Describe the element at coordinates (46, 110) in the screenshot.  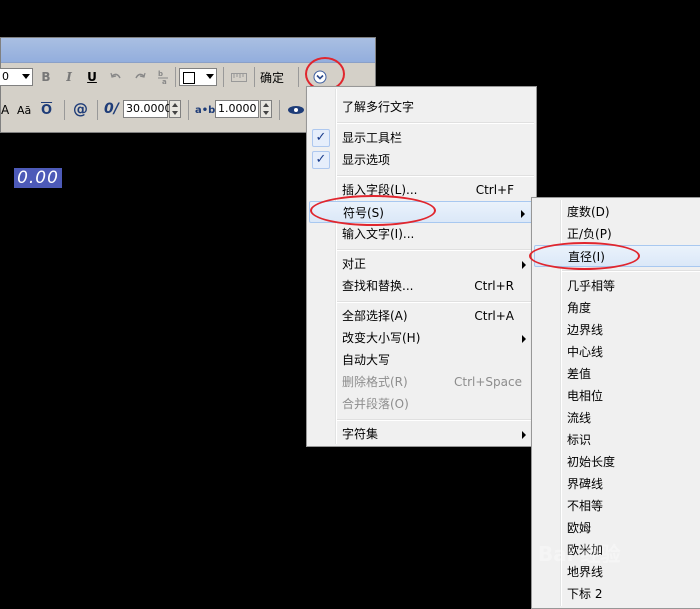
I see `overline-button: O` at that location.